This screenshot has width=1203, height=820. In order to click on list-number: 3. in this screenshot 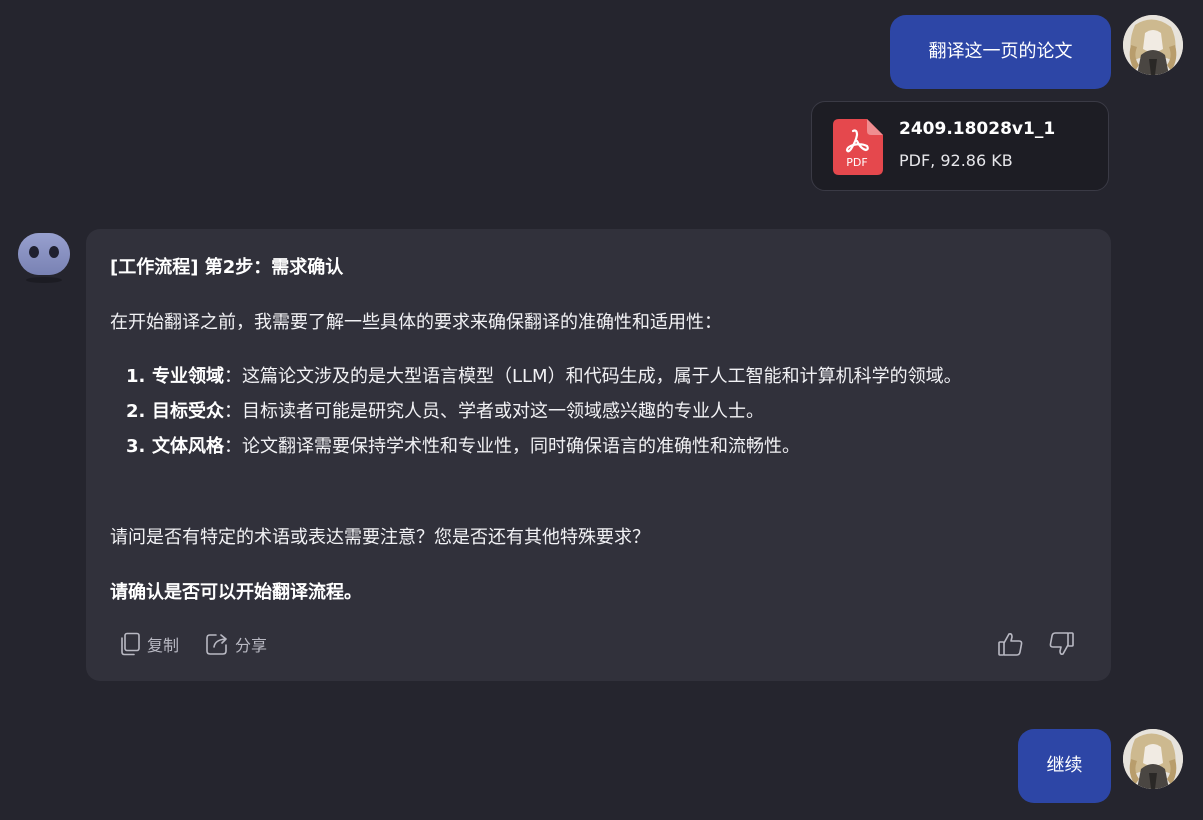, I will do `click(136, 446)`.